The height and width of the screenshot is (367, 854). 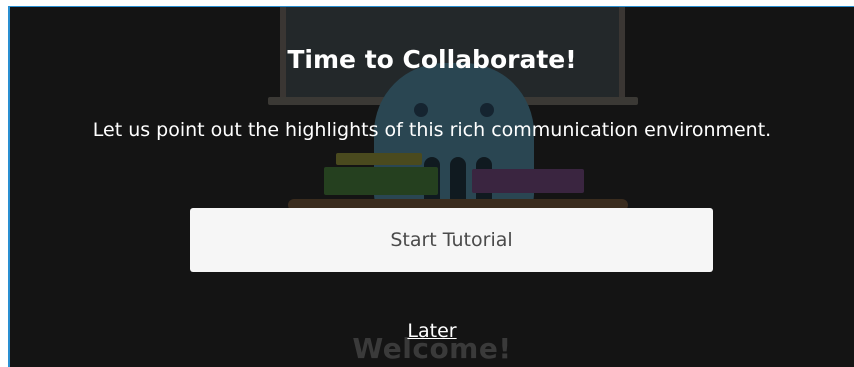 I want to click on mascot-leg-graphic, so click(x=458, y=181).